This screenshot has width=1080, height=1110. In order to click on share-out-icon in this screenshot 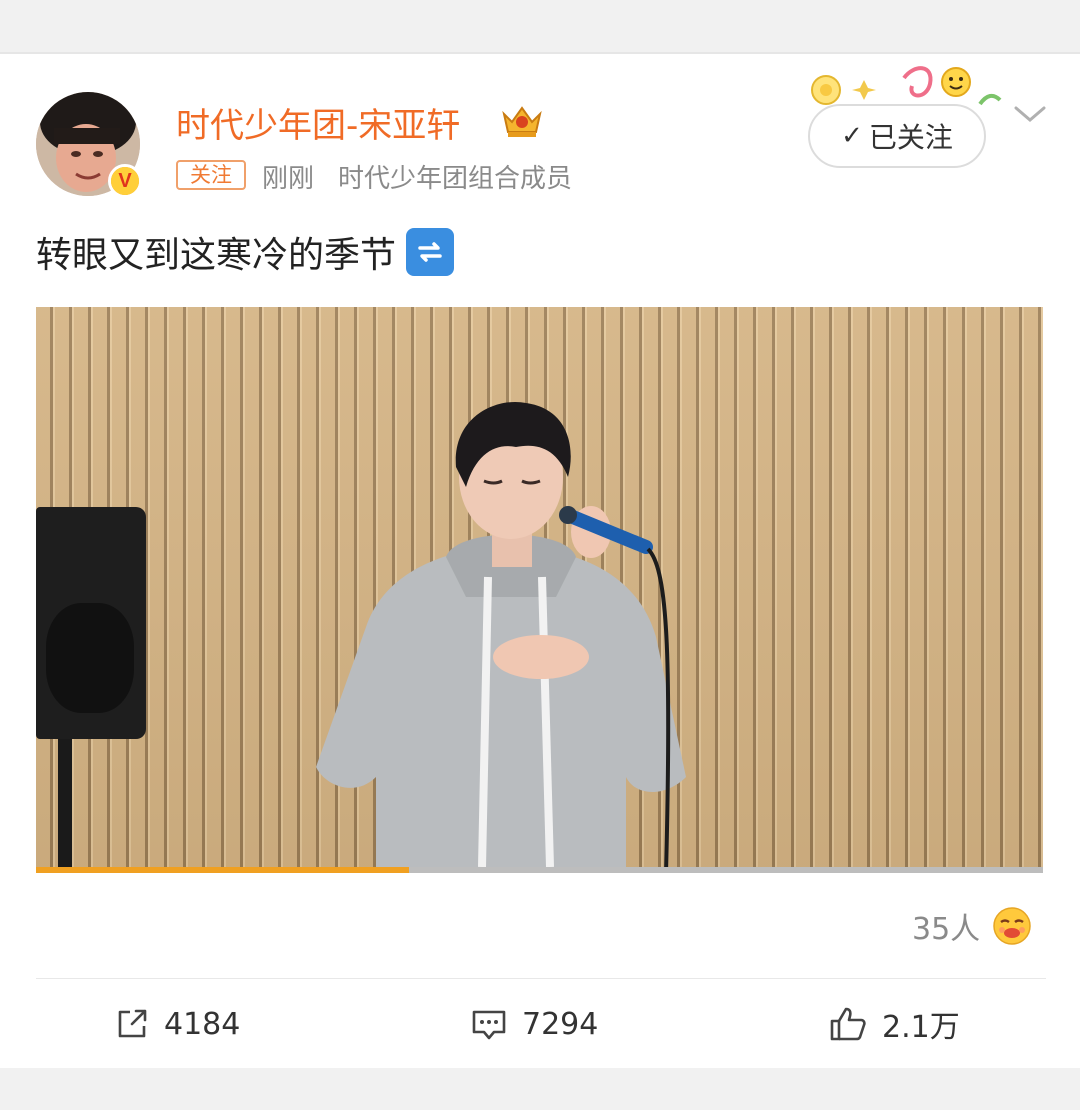, I will do `click(132, 1023)`.